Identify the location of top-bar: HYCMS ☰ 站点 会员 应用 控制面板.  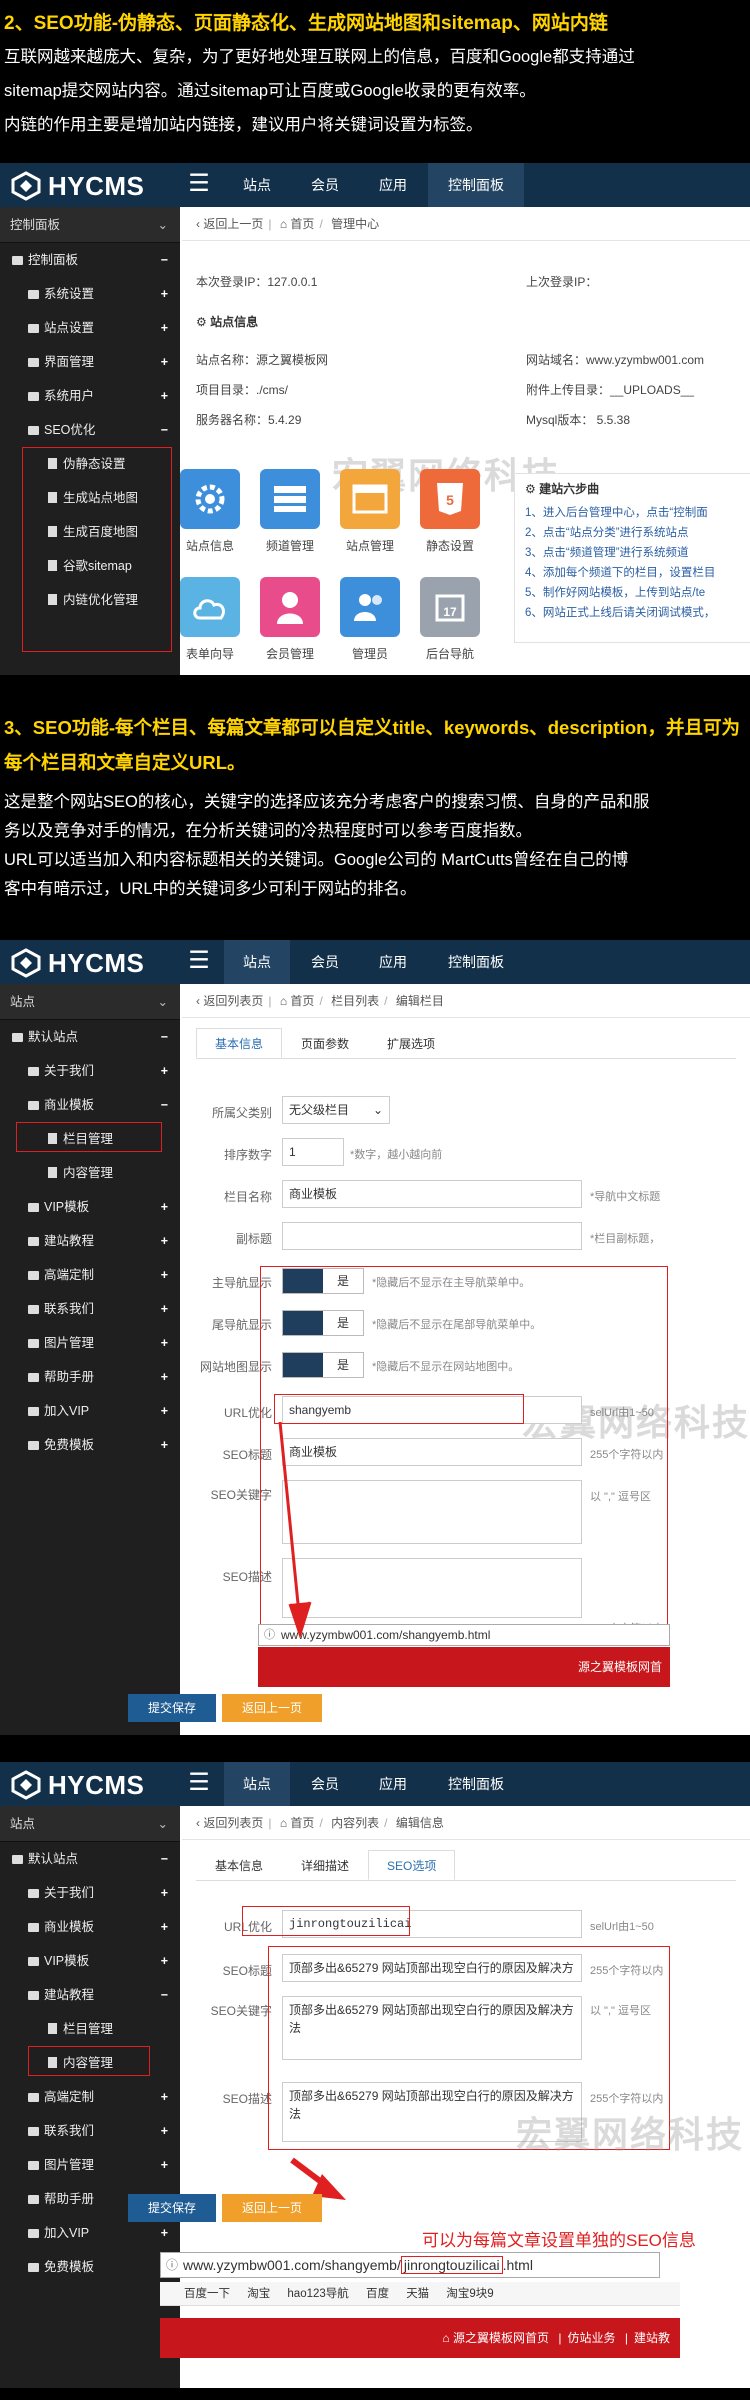
(375, 185).